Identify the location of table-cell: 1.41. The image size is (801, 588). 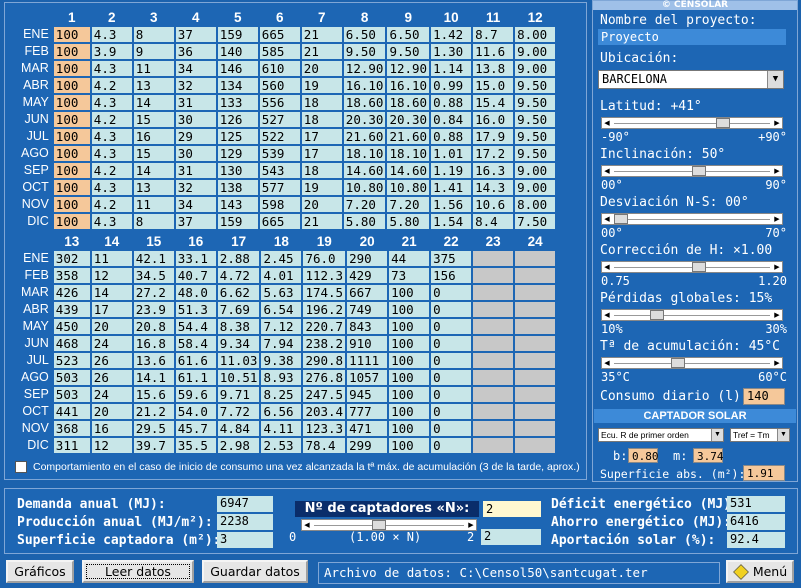
(451, 187).